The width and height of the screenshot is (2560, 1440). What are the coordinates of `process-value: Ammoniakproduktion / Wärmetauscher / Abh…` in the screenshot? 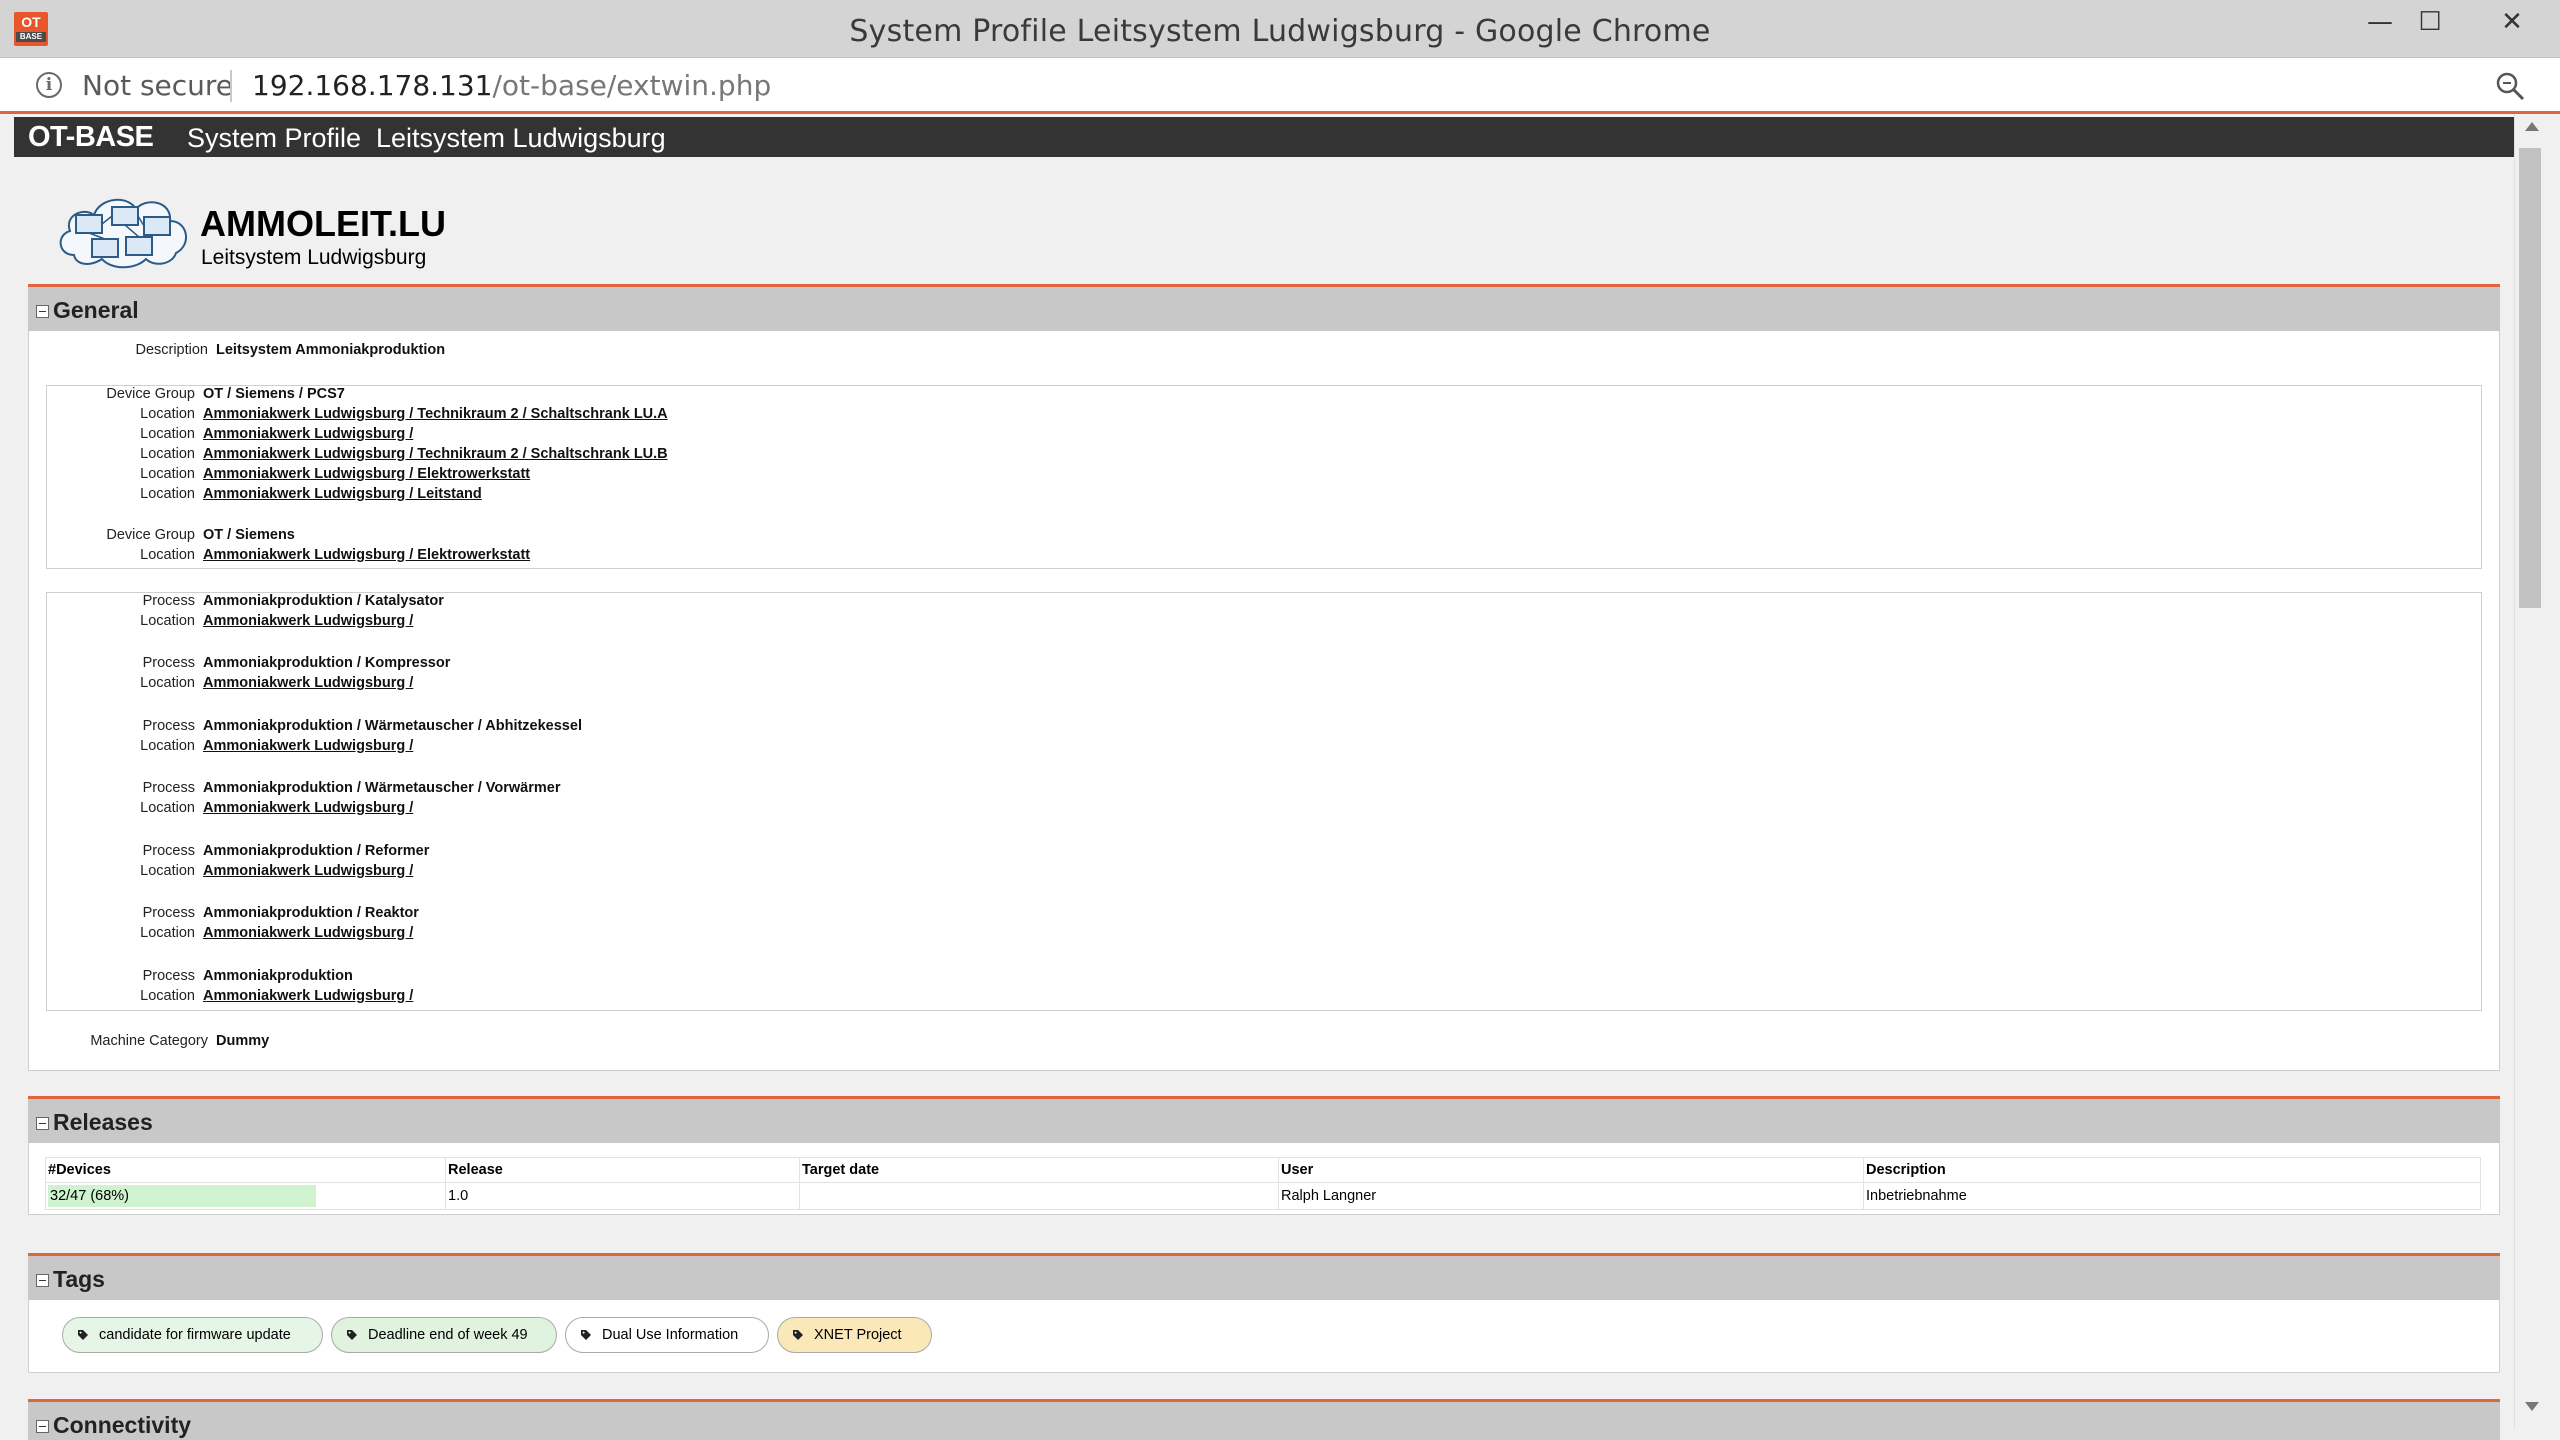 It's located at (392, 726).